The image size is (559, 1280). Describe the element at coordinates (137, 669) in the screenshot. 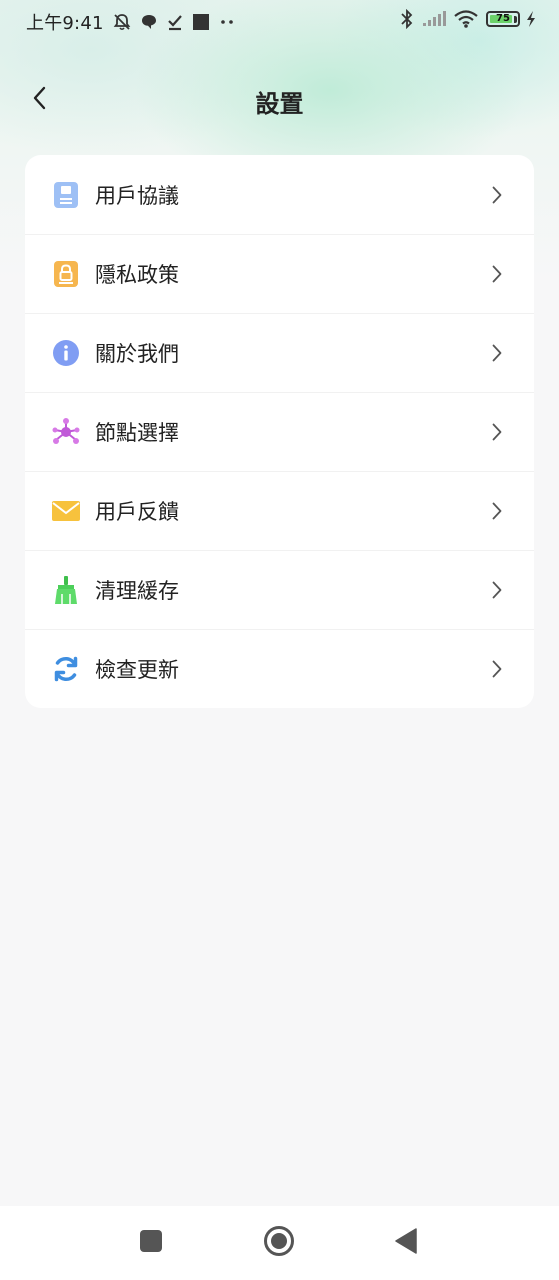

I see `settings-item-label: 檢查更新` at that location.